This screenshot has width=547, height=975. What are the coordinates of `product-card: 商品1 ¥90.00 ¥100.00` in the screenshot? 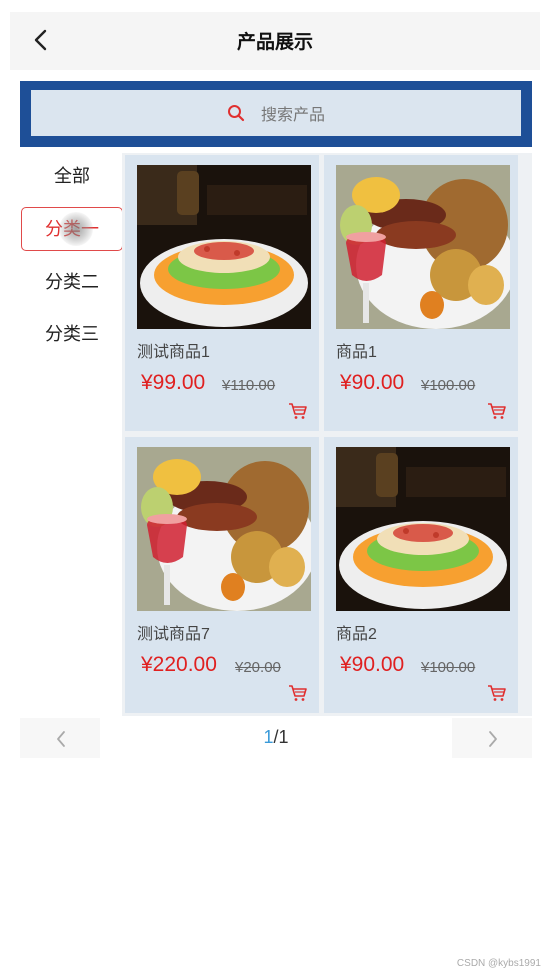 It's located at (421, 293).